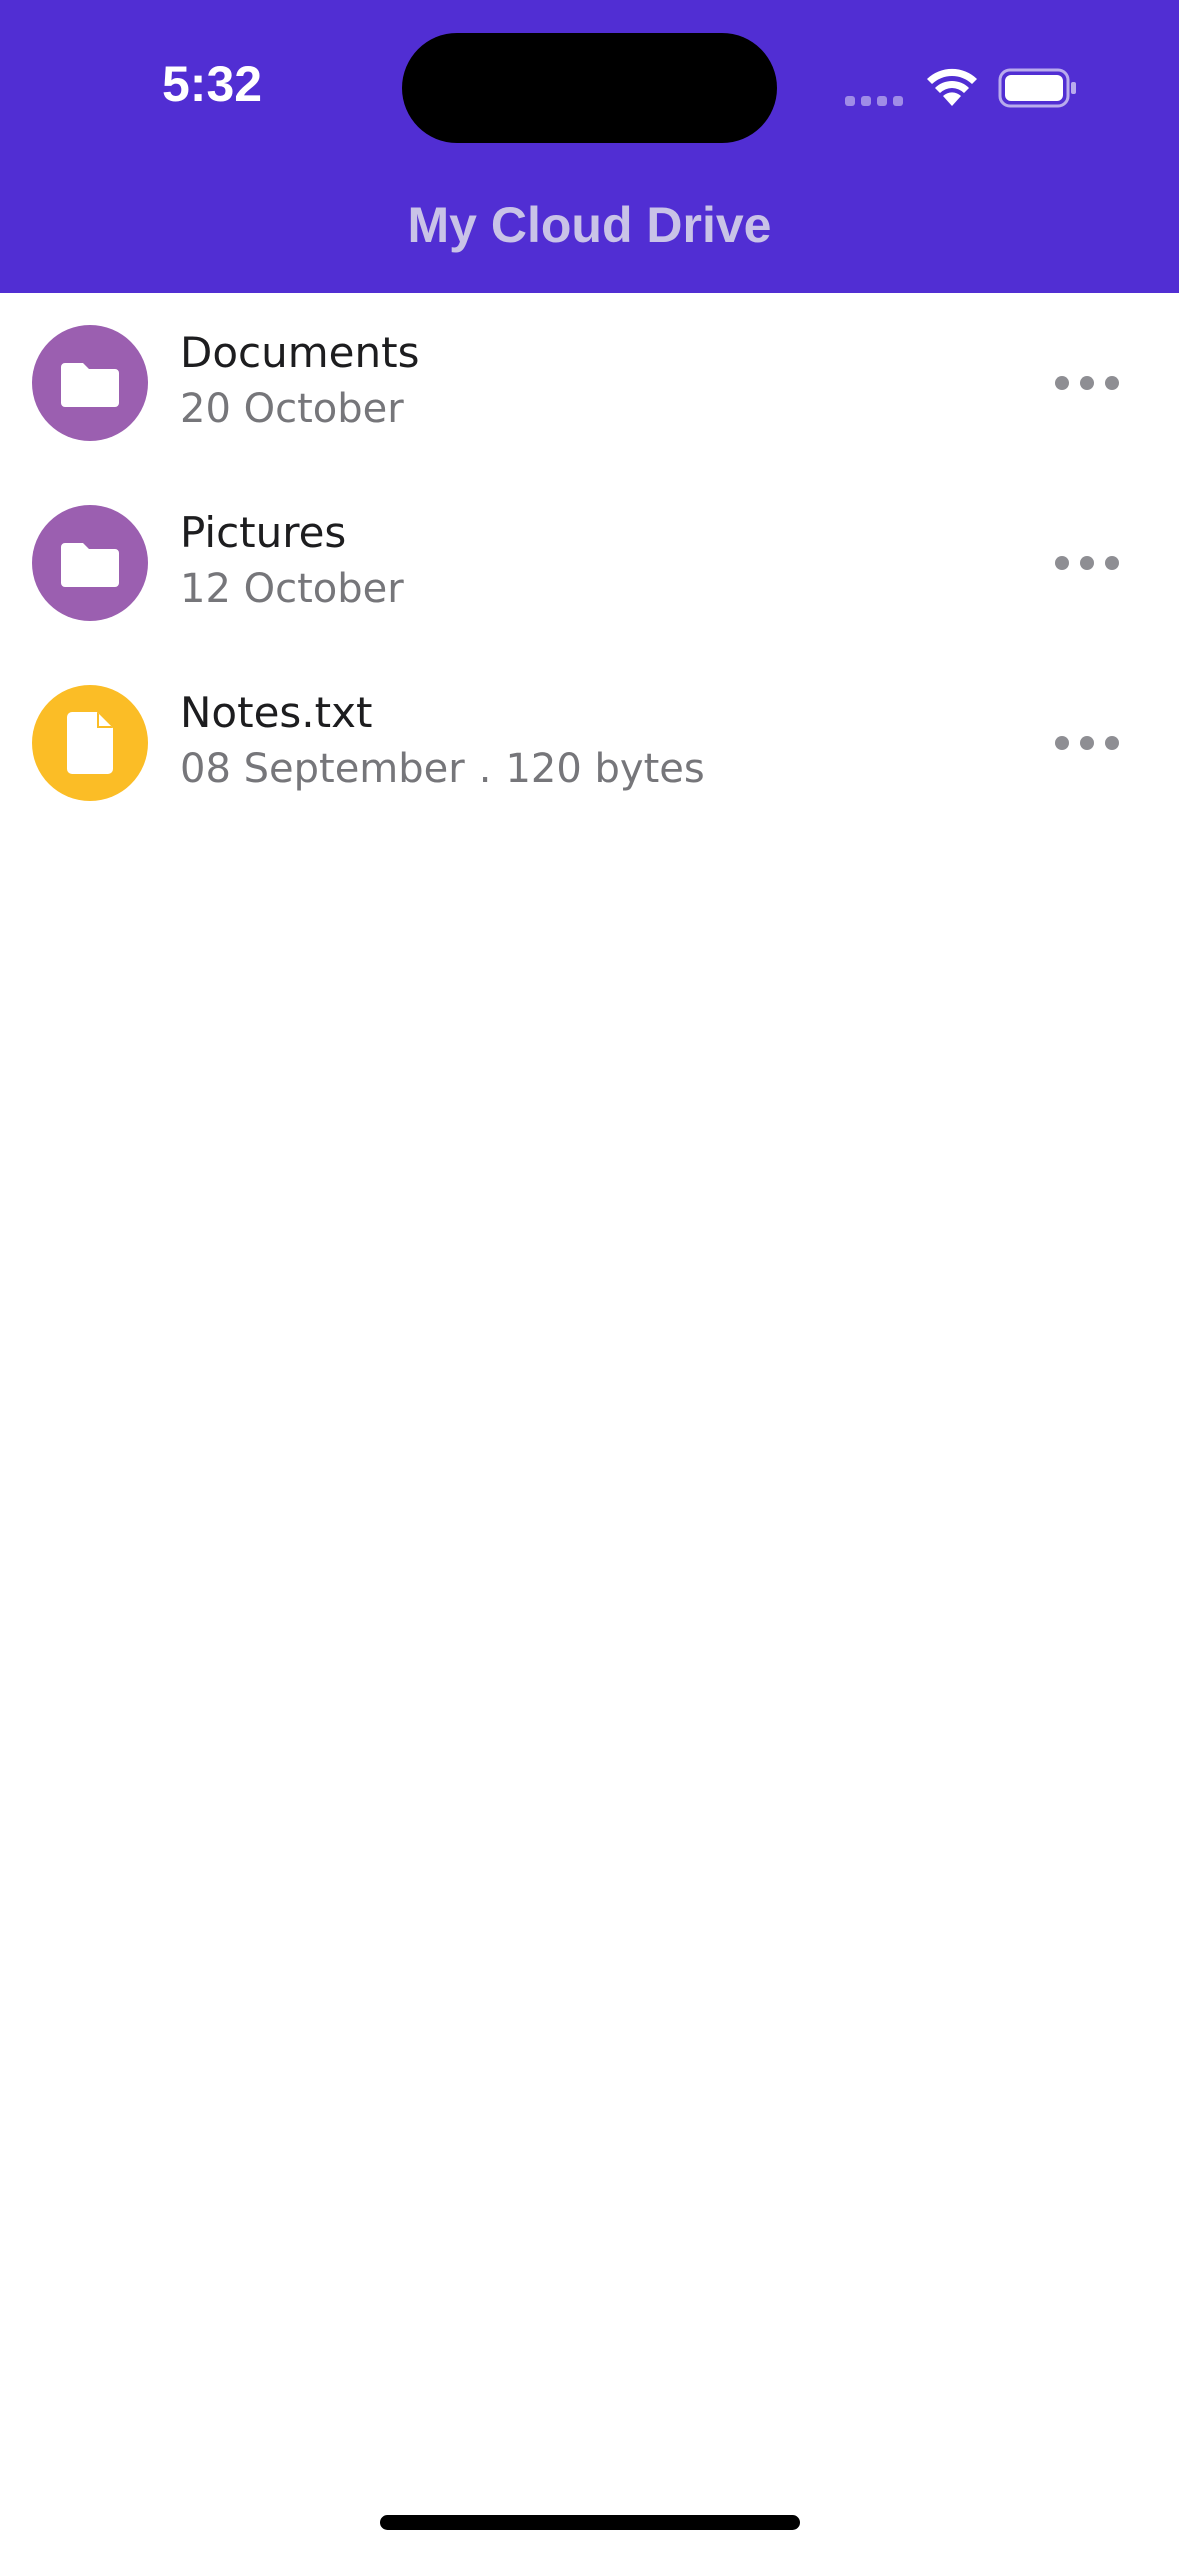  I want to click on item-name: Pictures, so click(263, 532).